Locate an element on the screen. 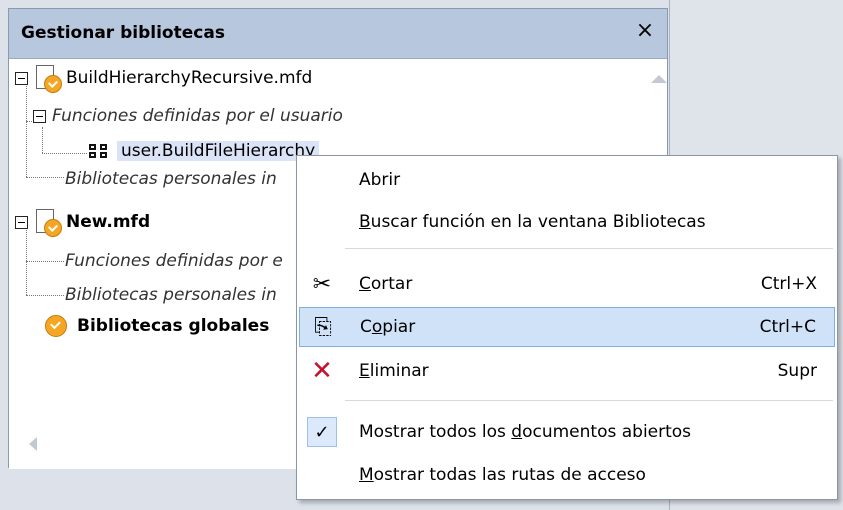  shortcut-label: Ctrl+X is located at coordinates (788, 284).